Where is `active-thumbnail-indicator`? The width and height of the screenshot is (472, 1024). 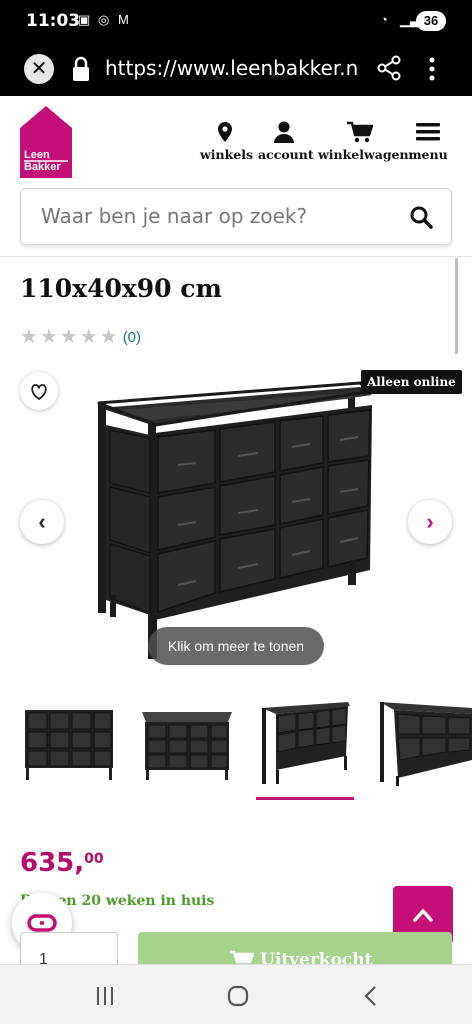
active-thumbnail-indicator is located at coordinates (305, 798).